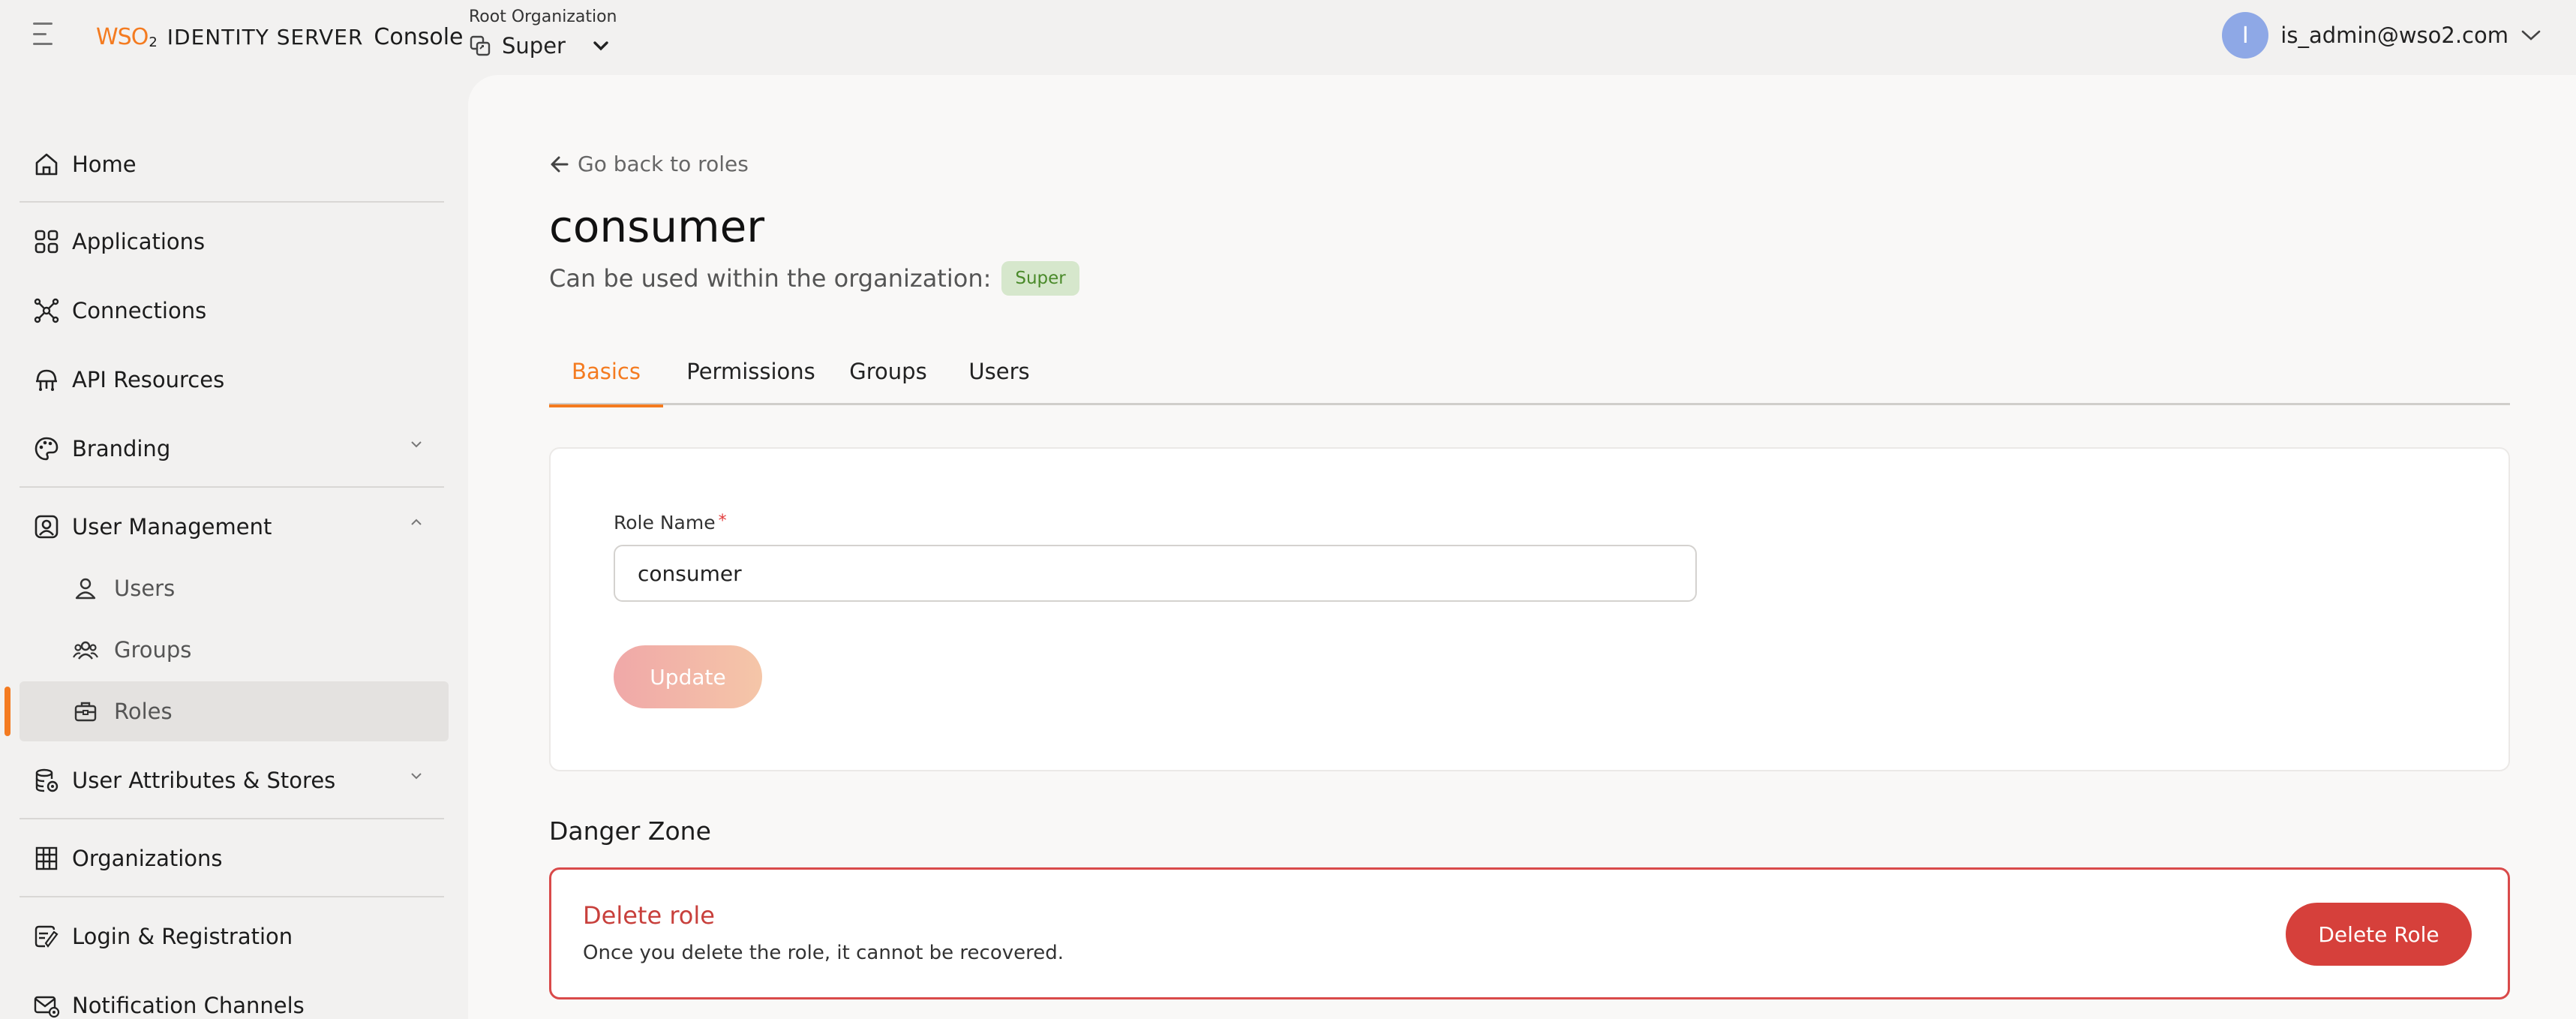 The width and height of the screenshot is (2576, 1019). What do you see at coordinates (143, 711) in the screenshot?
I see `sidebar-subitem-label: Roles` at bounding box center [143, 711].